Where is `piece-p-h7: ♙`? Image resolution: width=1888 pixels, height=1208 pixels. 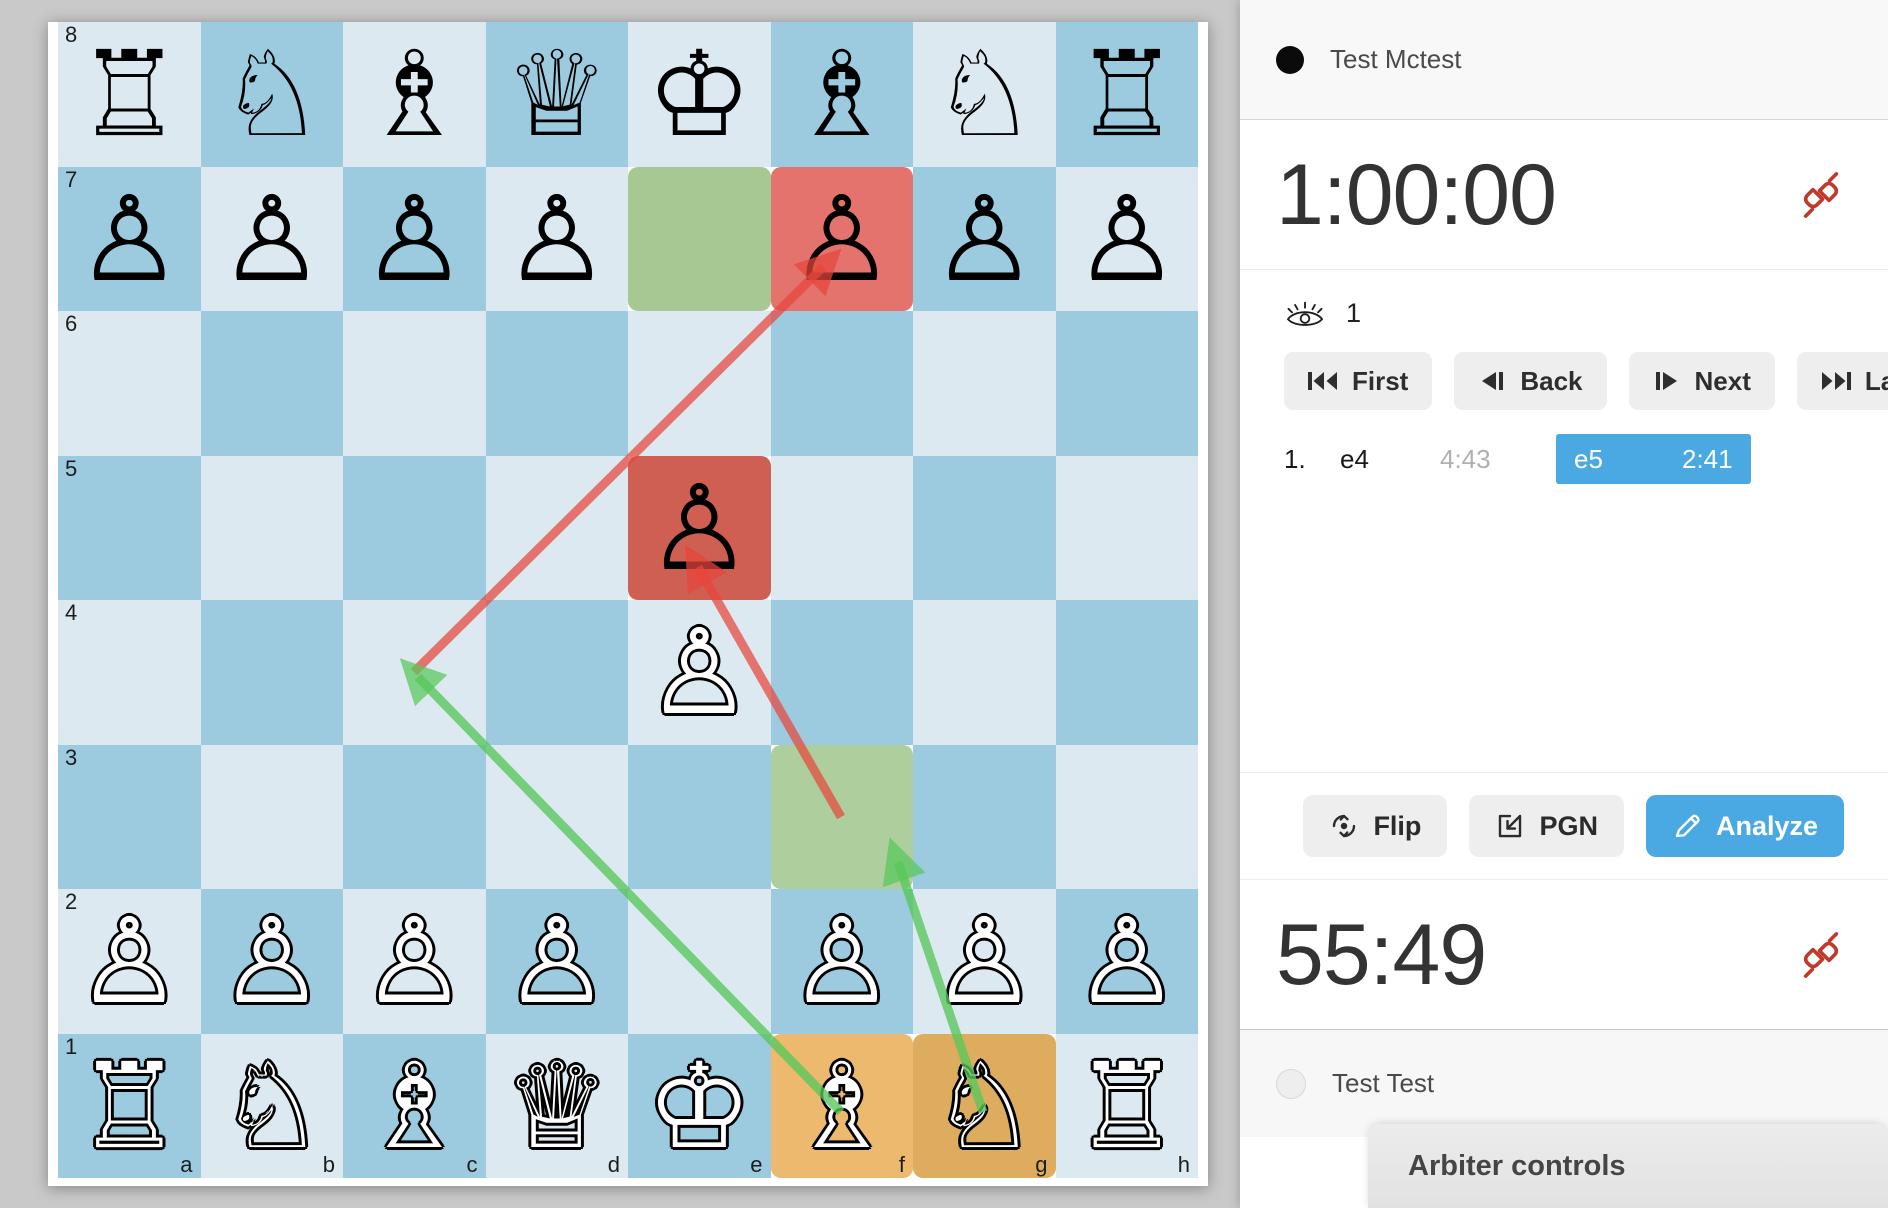
piece-p-h7: ♙ is located at coordinates (1127, 239).